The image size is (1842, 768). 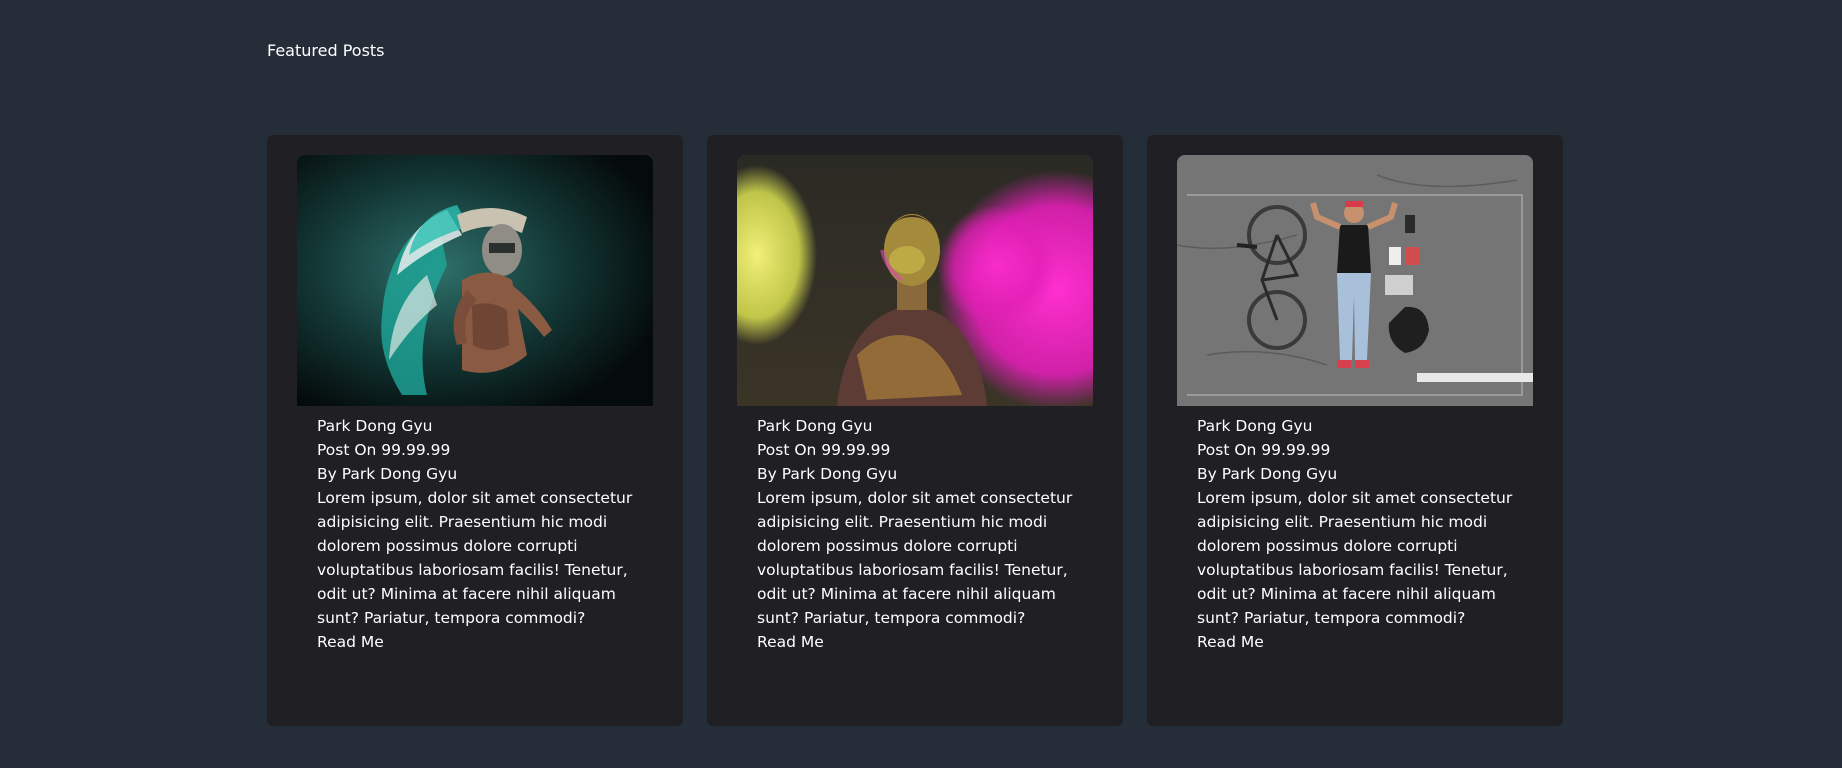 What do you see at coordinates (475, 280) in the screenshot?
I see `feathered-headdress-photo-icon` at bounding box center [475, 280].